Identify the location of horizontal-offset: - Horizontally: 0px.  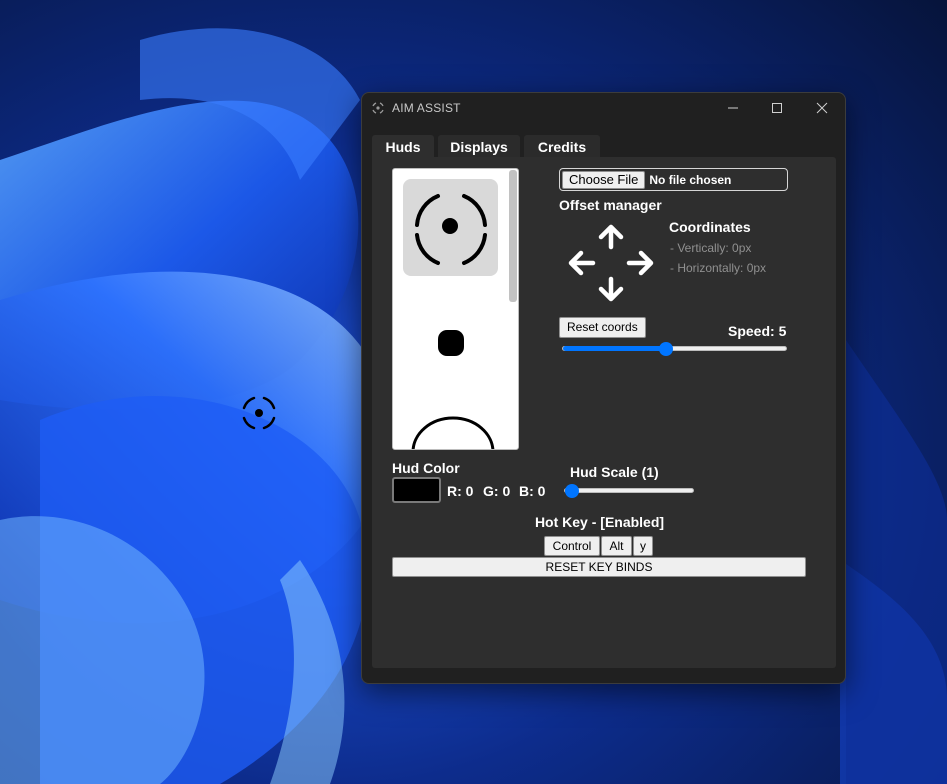
(718, 268).